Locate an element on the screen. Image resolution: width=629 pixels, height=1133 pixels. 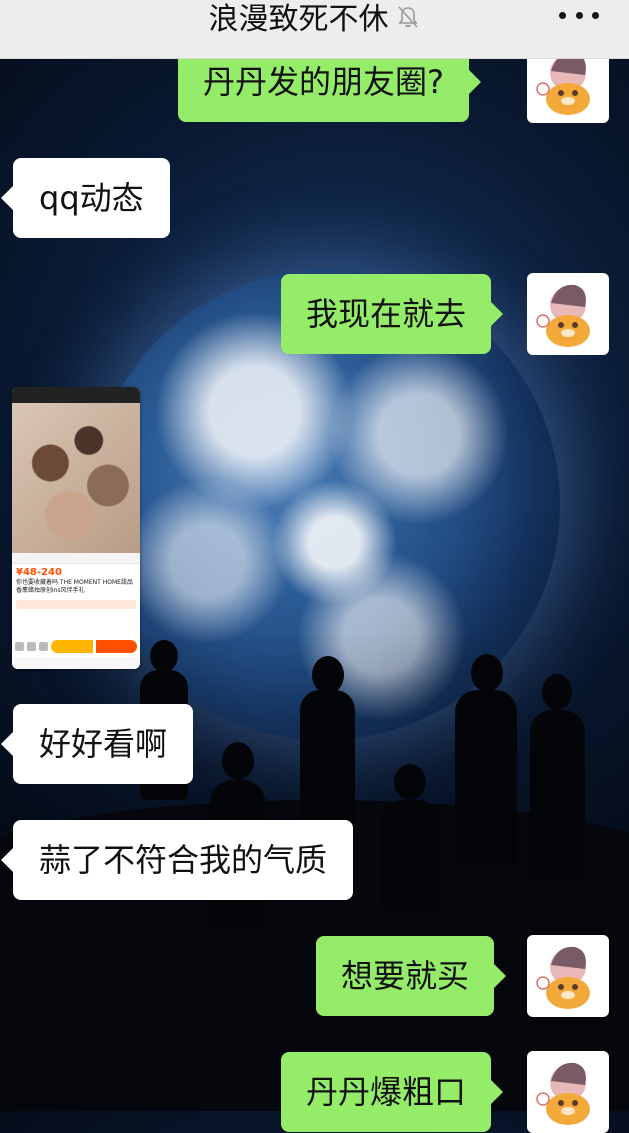
product-price: ¥48-240 is located at coordinates (39, 572).